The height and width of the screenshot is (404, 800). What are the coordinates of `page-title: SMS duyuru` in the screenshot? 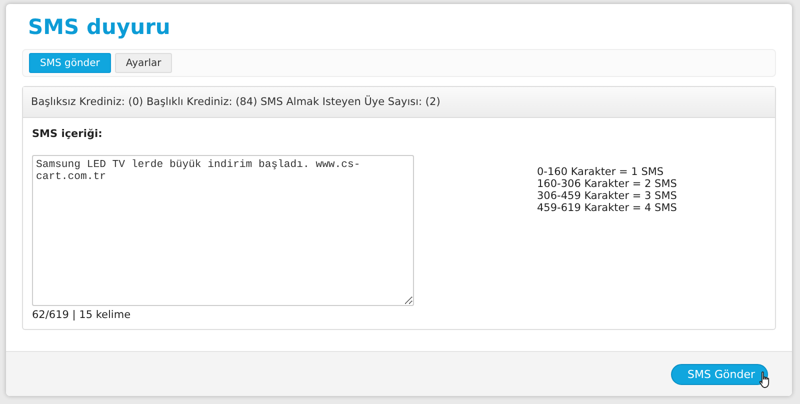 It's located at (100, 27).